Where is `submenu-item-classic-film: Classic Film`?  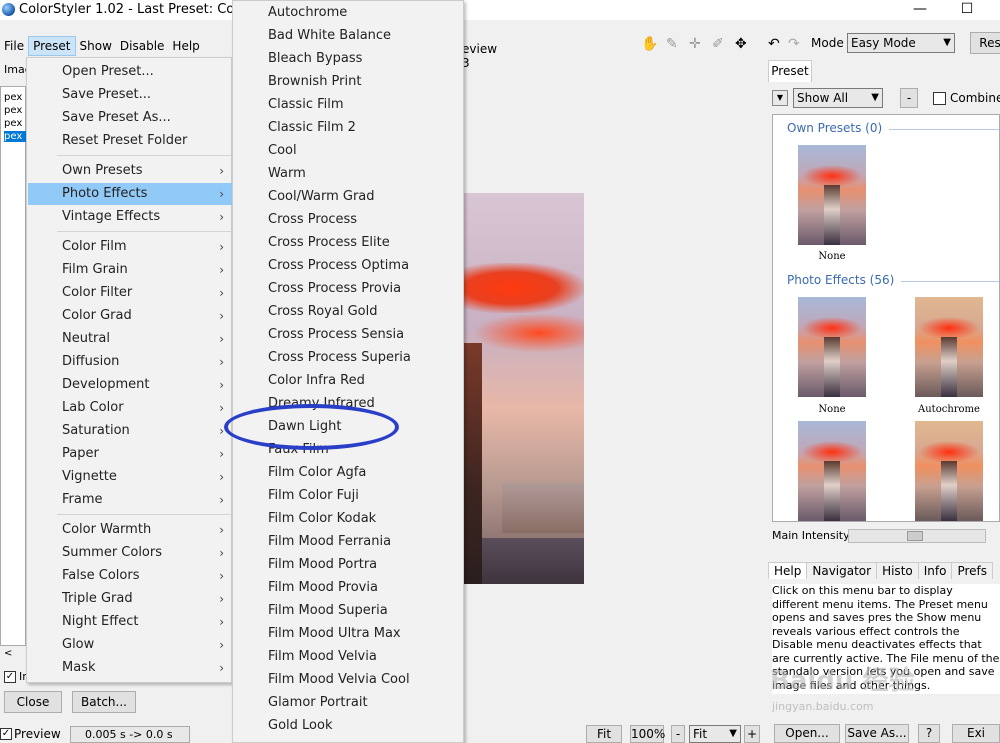
submenu-item-classic-film: Classic Film is located at coordinates (348, 104).